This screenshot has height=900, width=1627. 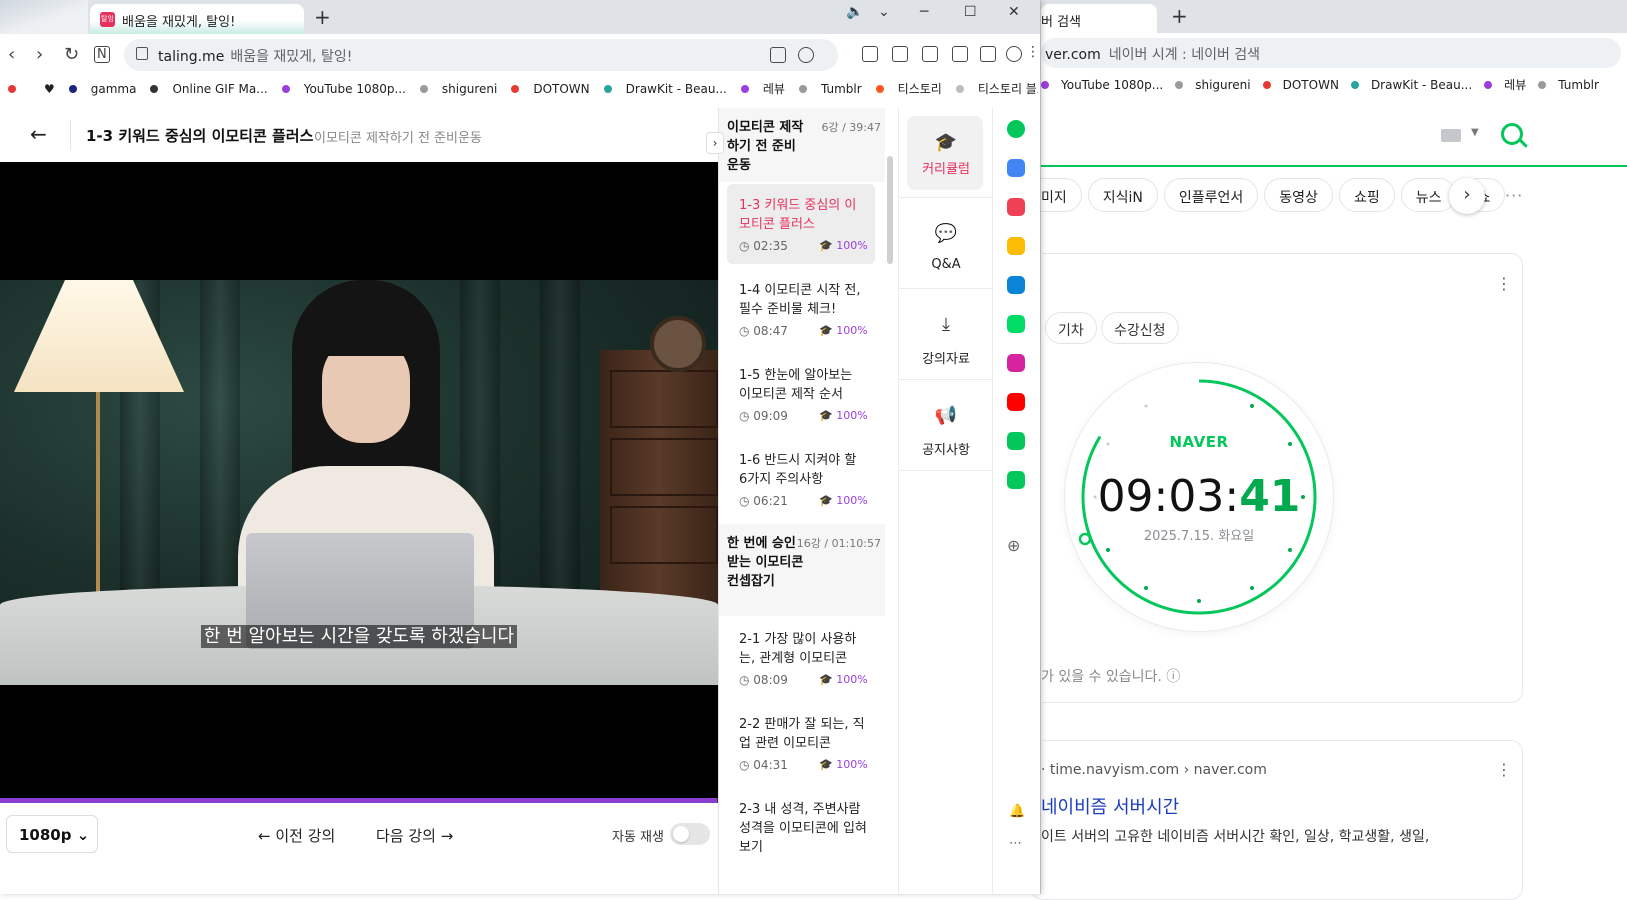 I want to click on reload-icon: ↻, so click(x=71, y=54).